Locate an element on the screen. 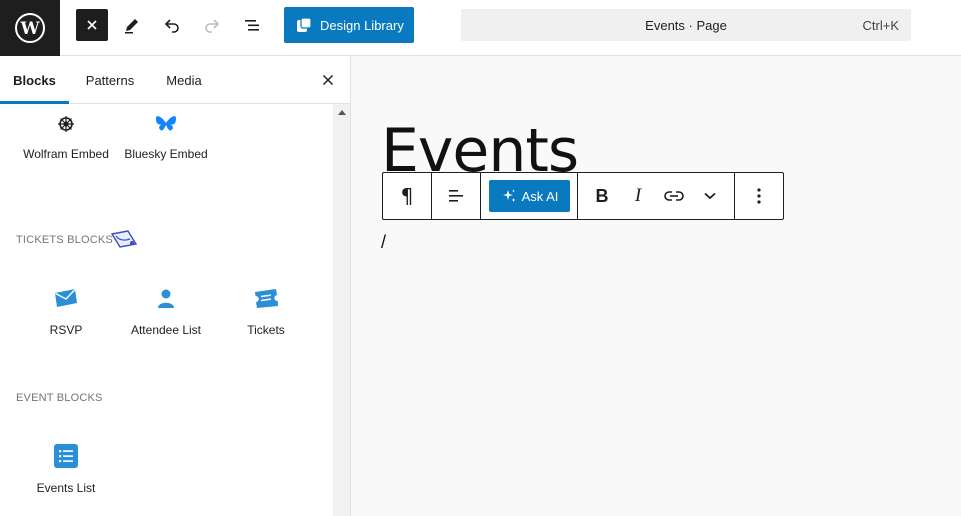 The height and width of the screenshot is (516, 961). paragraph-block-button: ¶ is located at coordinates (407, 196).